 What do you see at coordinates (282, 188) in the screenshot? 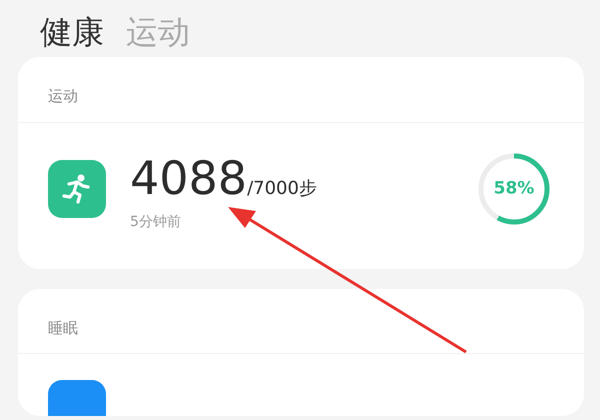
I see `step-goal: /7000步` at bounding box center [282, 188].